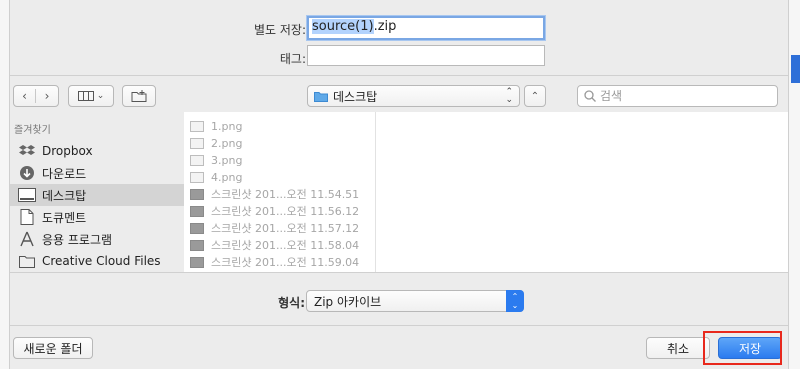  I want to click on new-folder-icon, so click(139, 96).